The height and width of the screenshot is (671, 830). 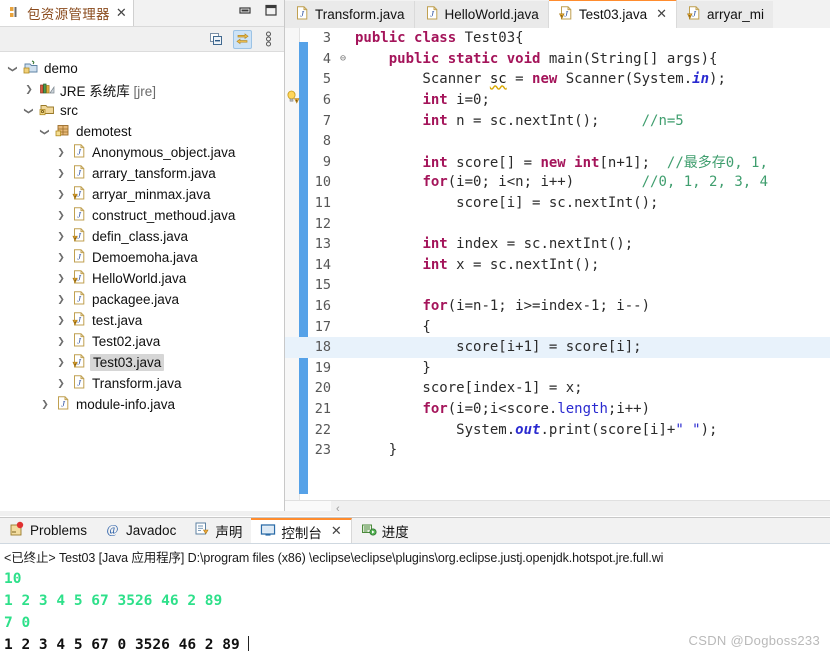 I want to click on editor-tab-test03-java: J Test03.java ✕, so click(x=613, y=14).